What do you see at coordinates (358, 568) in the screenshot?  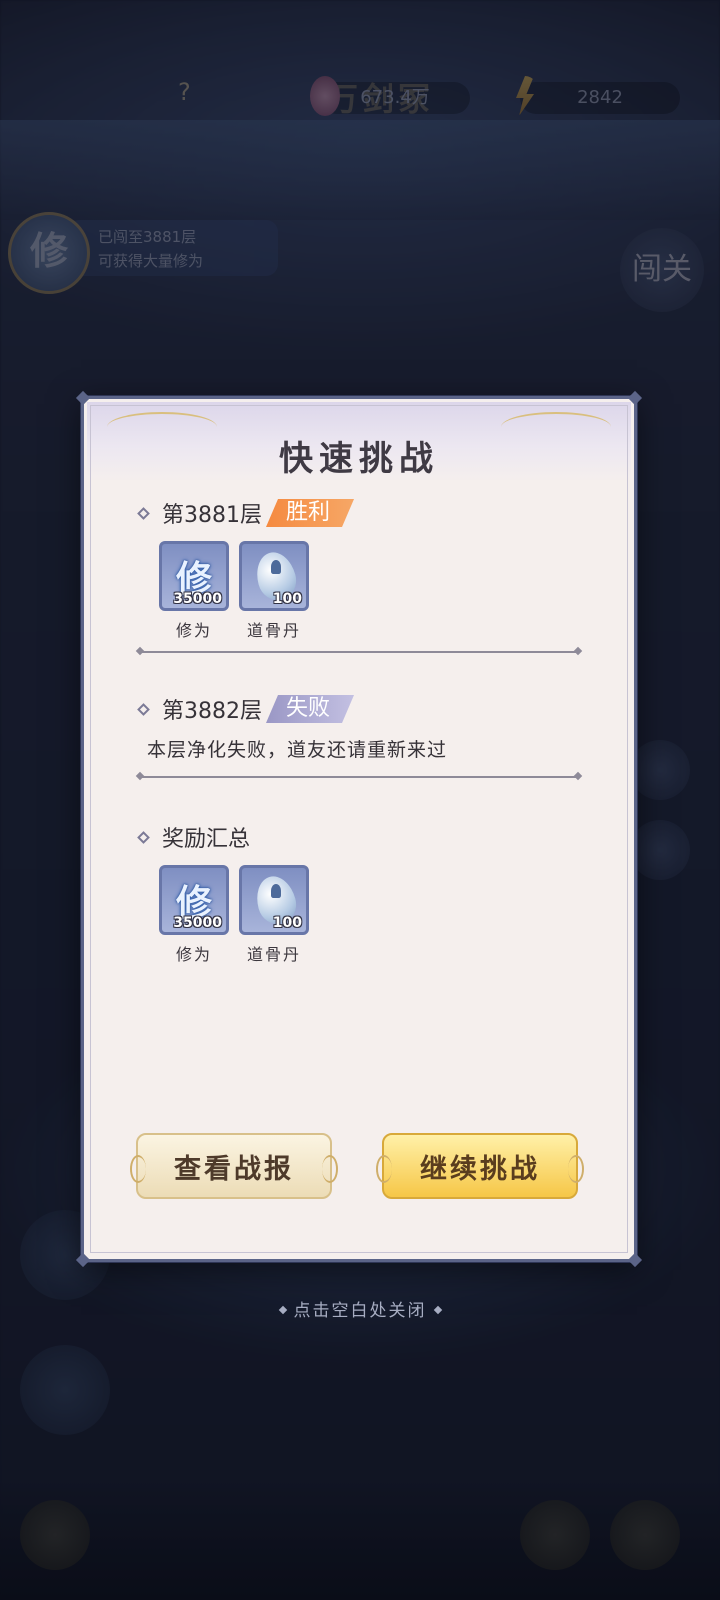 I see `floor-result-1: 第3881层 胜利 修 35000 修为 100 道骨丹` at bounding box center [358, 568].